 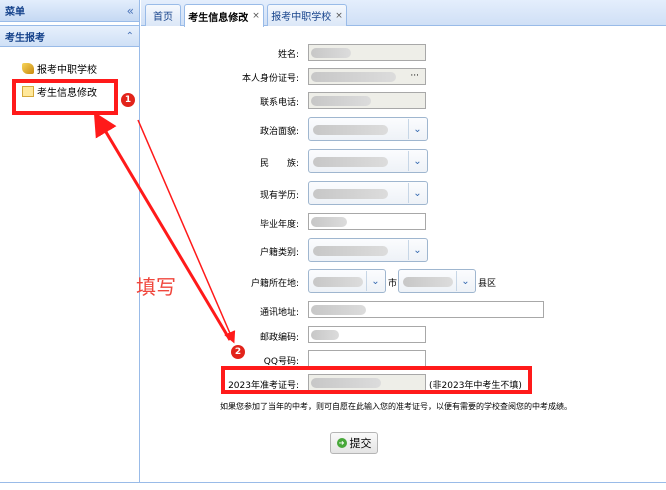 I want to click on ethnicity-label: 民 族:, so click(x=279, y=164).